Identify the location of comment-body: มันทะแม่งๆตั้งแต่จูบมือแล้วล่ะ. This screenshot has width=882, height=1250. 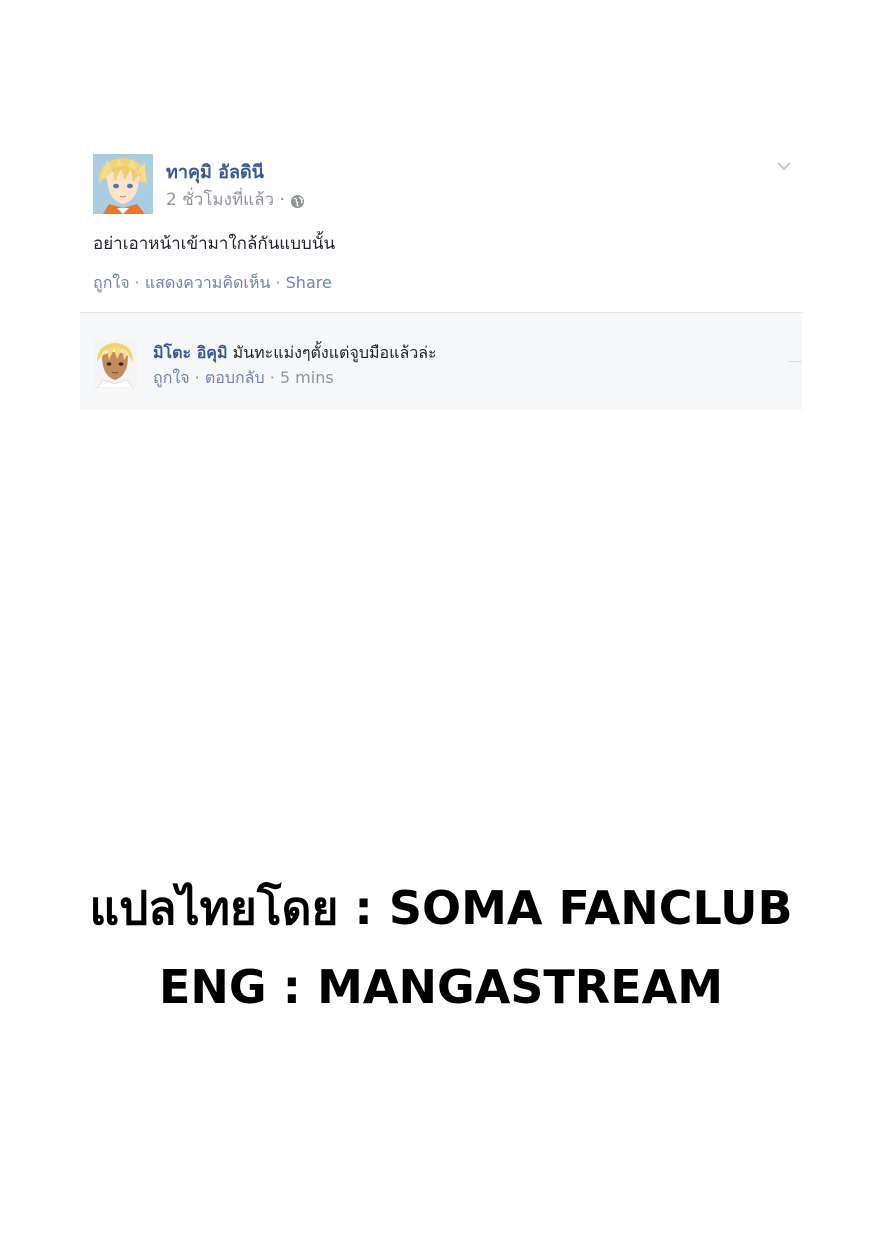
(332, 352).